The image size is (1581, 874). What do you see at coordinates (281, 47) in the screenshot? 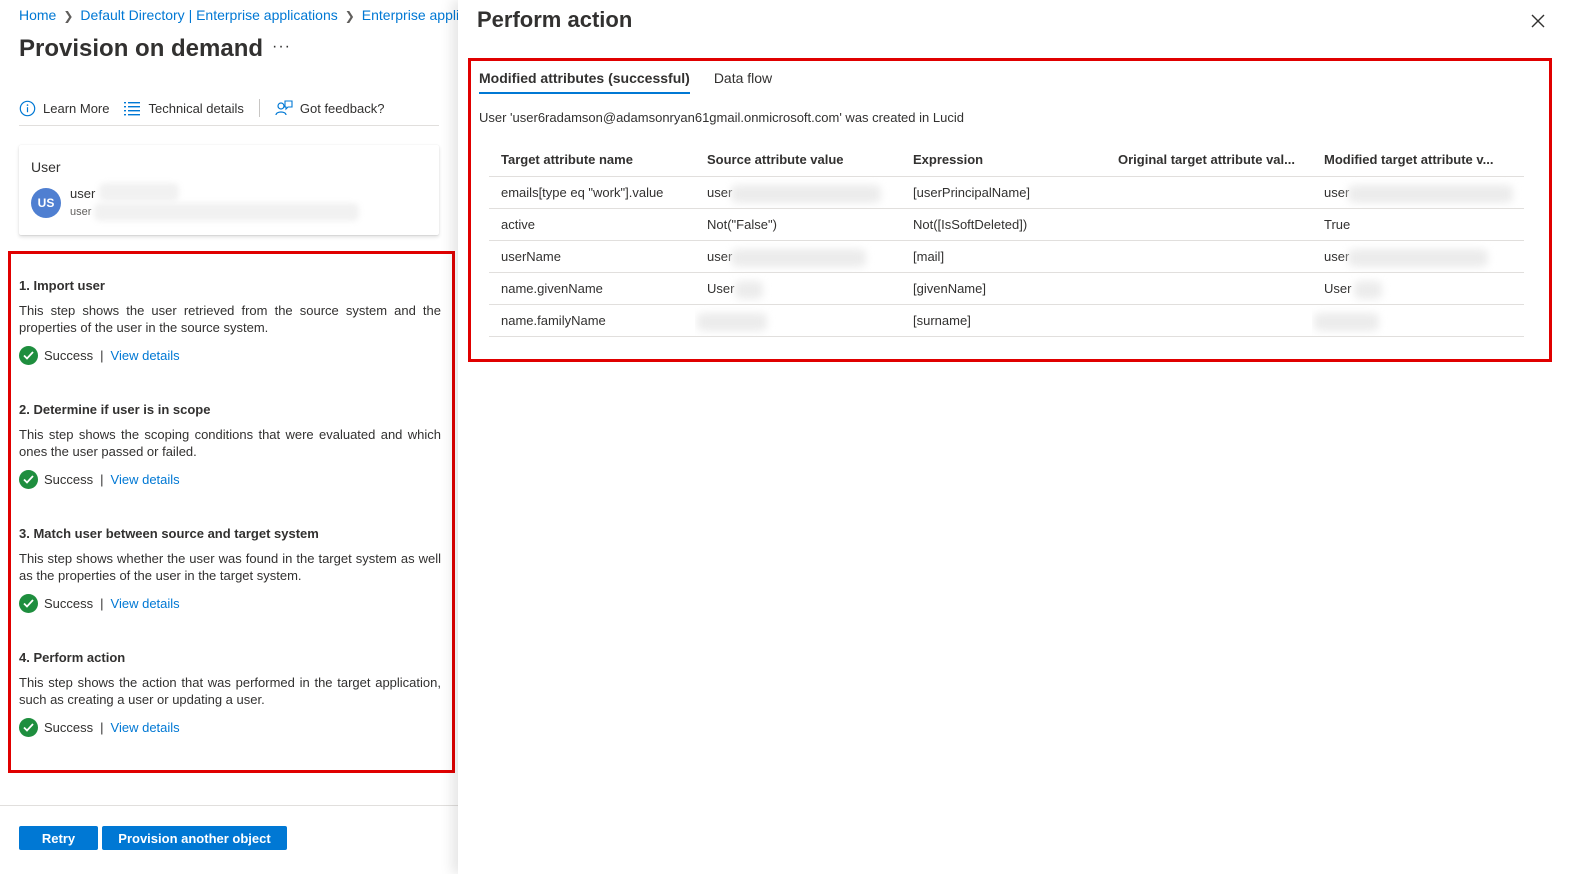
I see `more-options-icon: ···` at bounding box center [281, 47].